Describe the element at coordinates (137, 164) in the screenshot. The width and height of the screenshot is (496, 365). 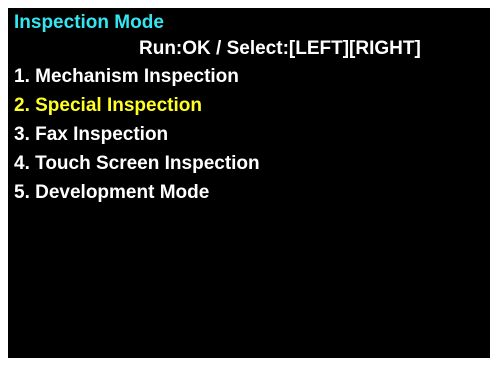
I see `menu-item-touch-screen-inspection: 4. Touch Screen Inspection` at that location.